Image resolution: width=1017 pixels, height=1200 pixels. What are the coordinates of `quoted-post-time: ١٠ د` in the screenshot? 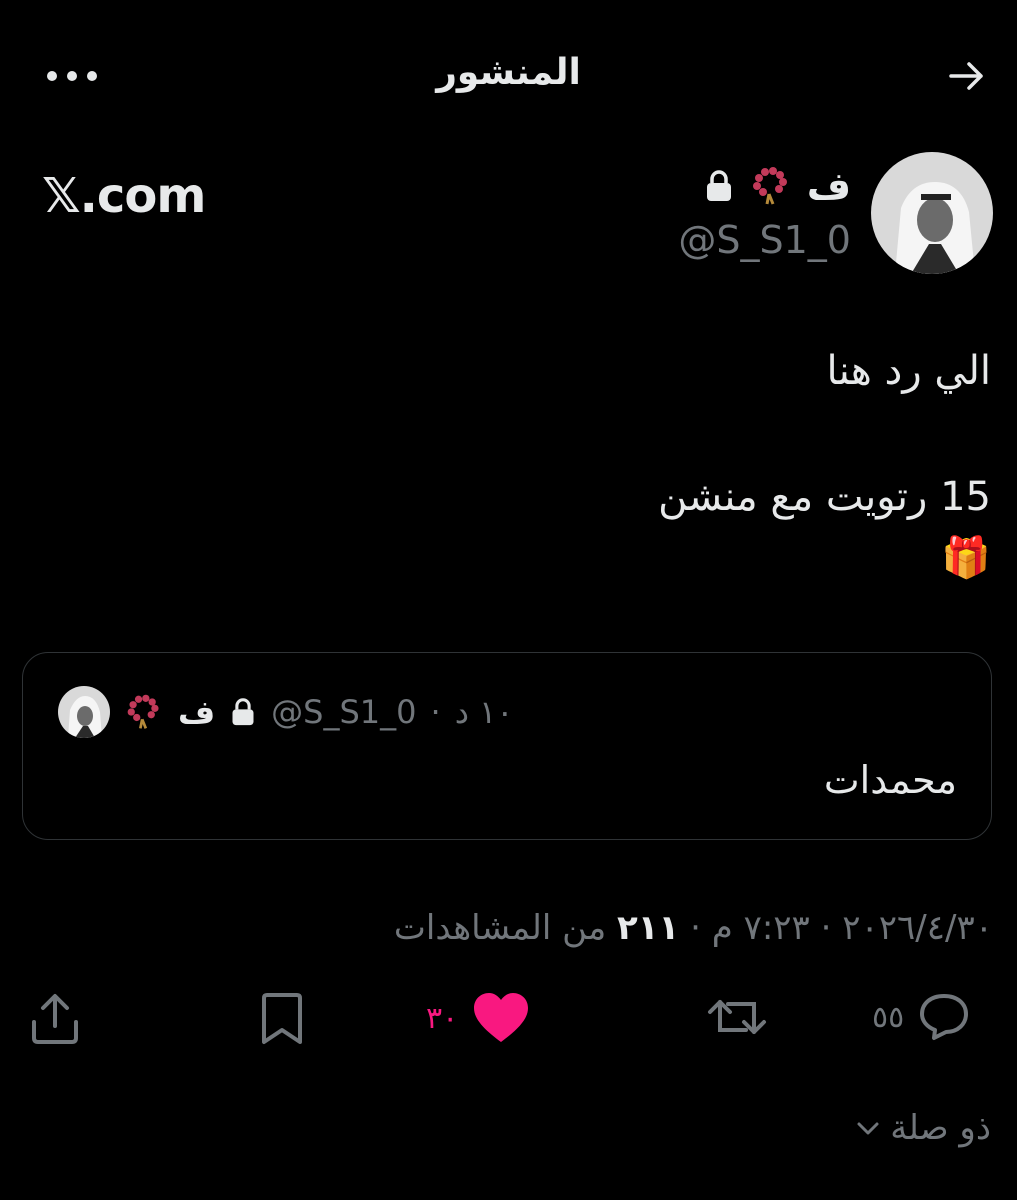 It's located at (484, 712).